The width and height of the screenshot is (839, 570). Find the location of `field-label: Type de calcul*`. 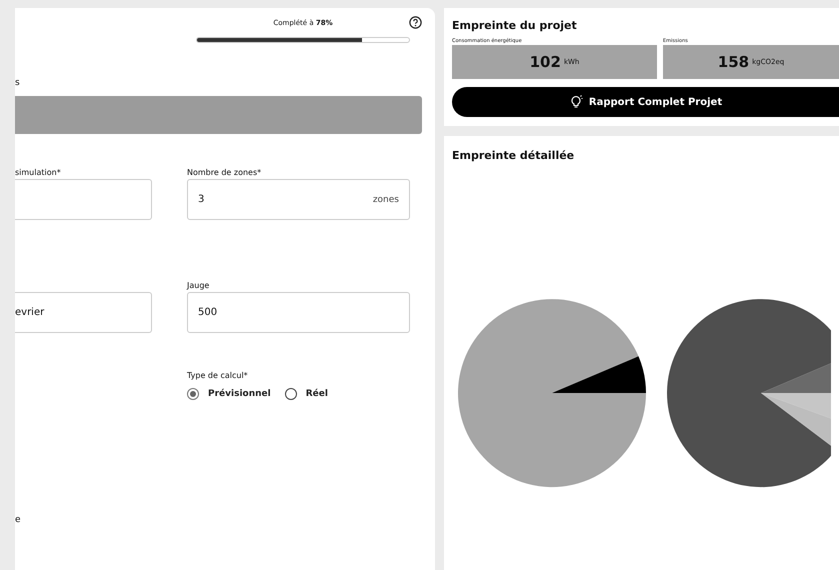

field-label: Type de calcul* is located at coordinates (218, 376).